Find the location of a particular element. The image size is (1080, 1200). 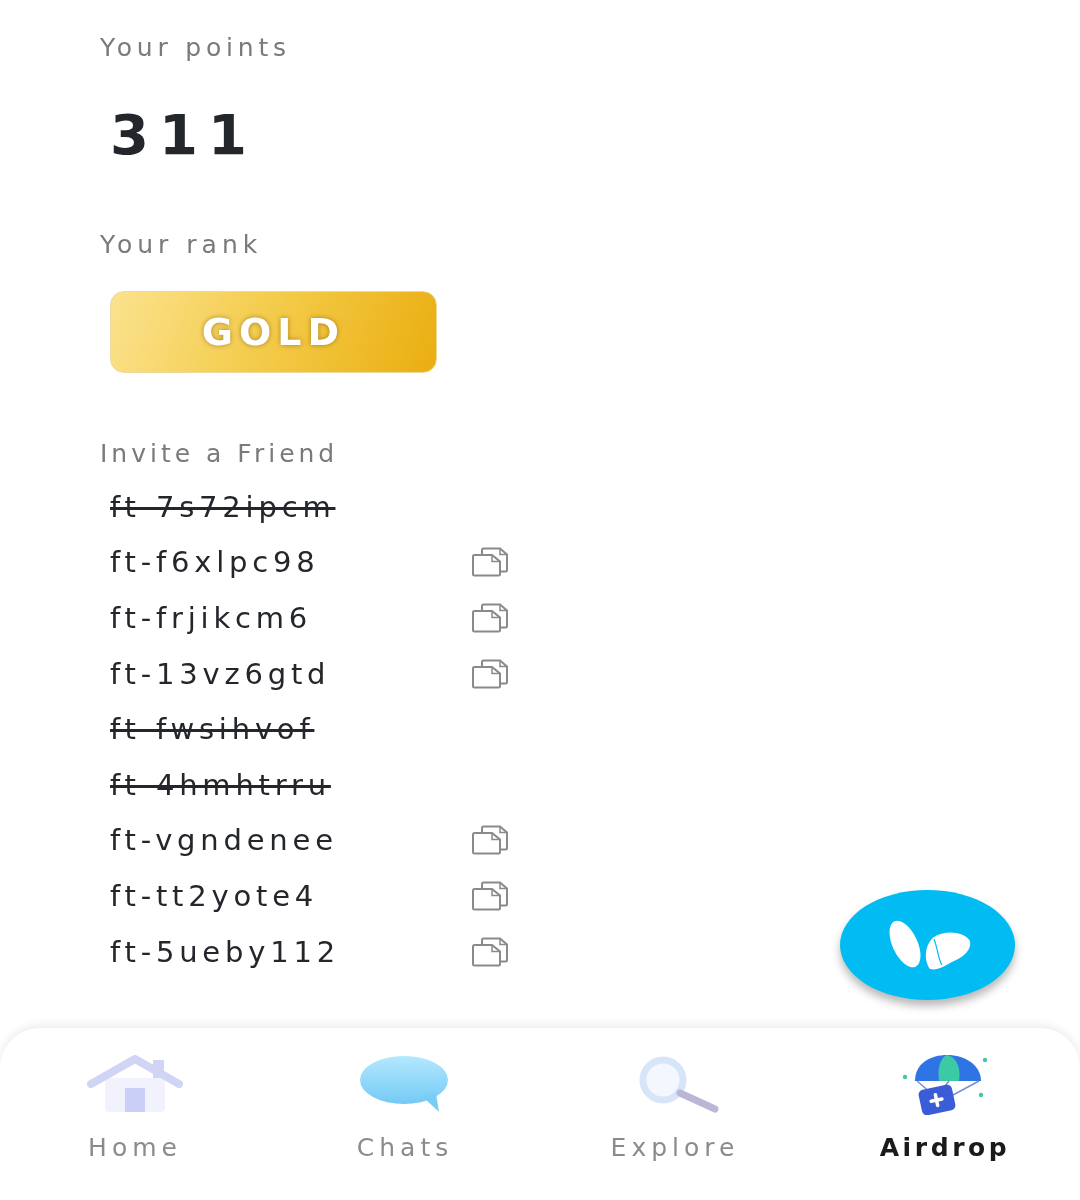

nav-tab: Home is located at coordinates (135, 1109).